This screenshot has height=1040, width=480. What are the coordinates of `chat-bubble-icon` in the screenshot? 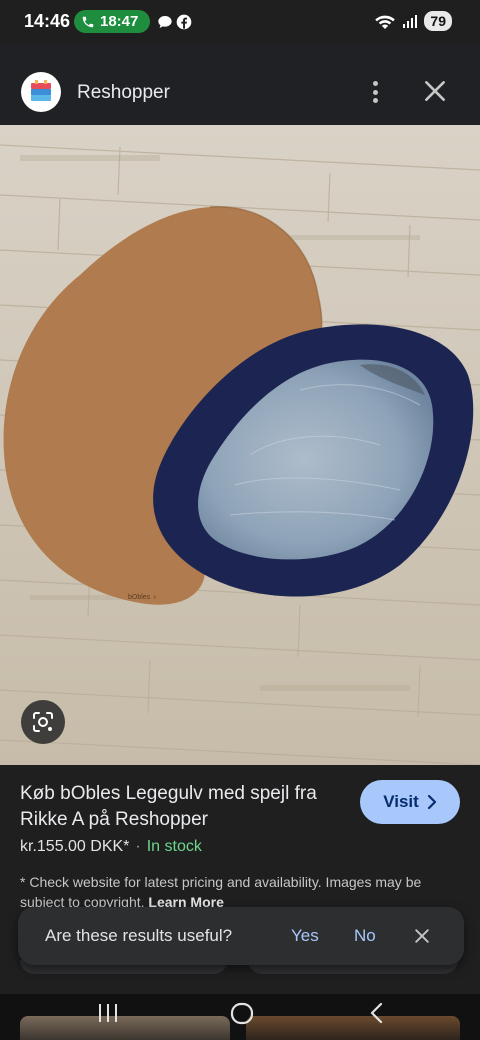 It's located at (165, 22).